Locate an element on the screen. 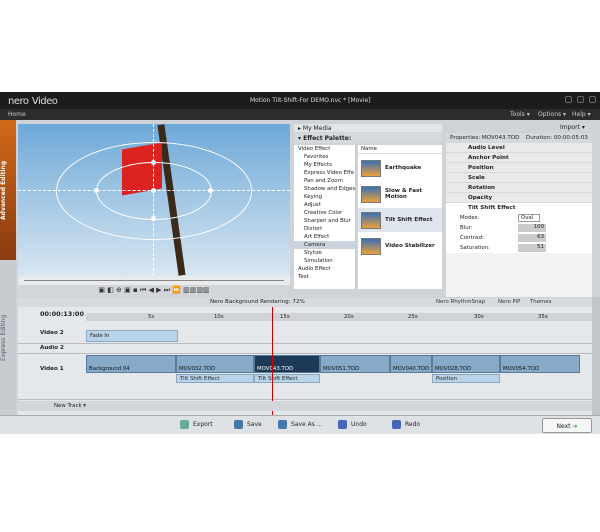  blur-value: 100 is located at coordinates (532, 228).